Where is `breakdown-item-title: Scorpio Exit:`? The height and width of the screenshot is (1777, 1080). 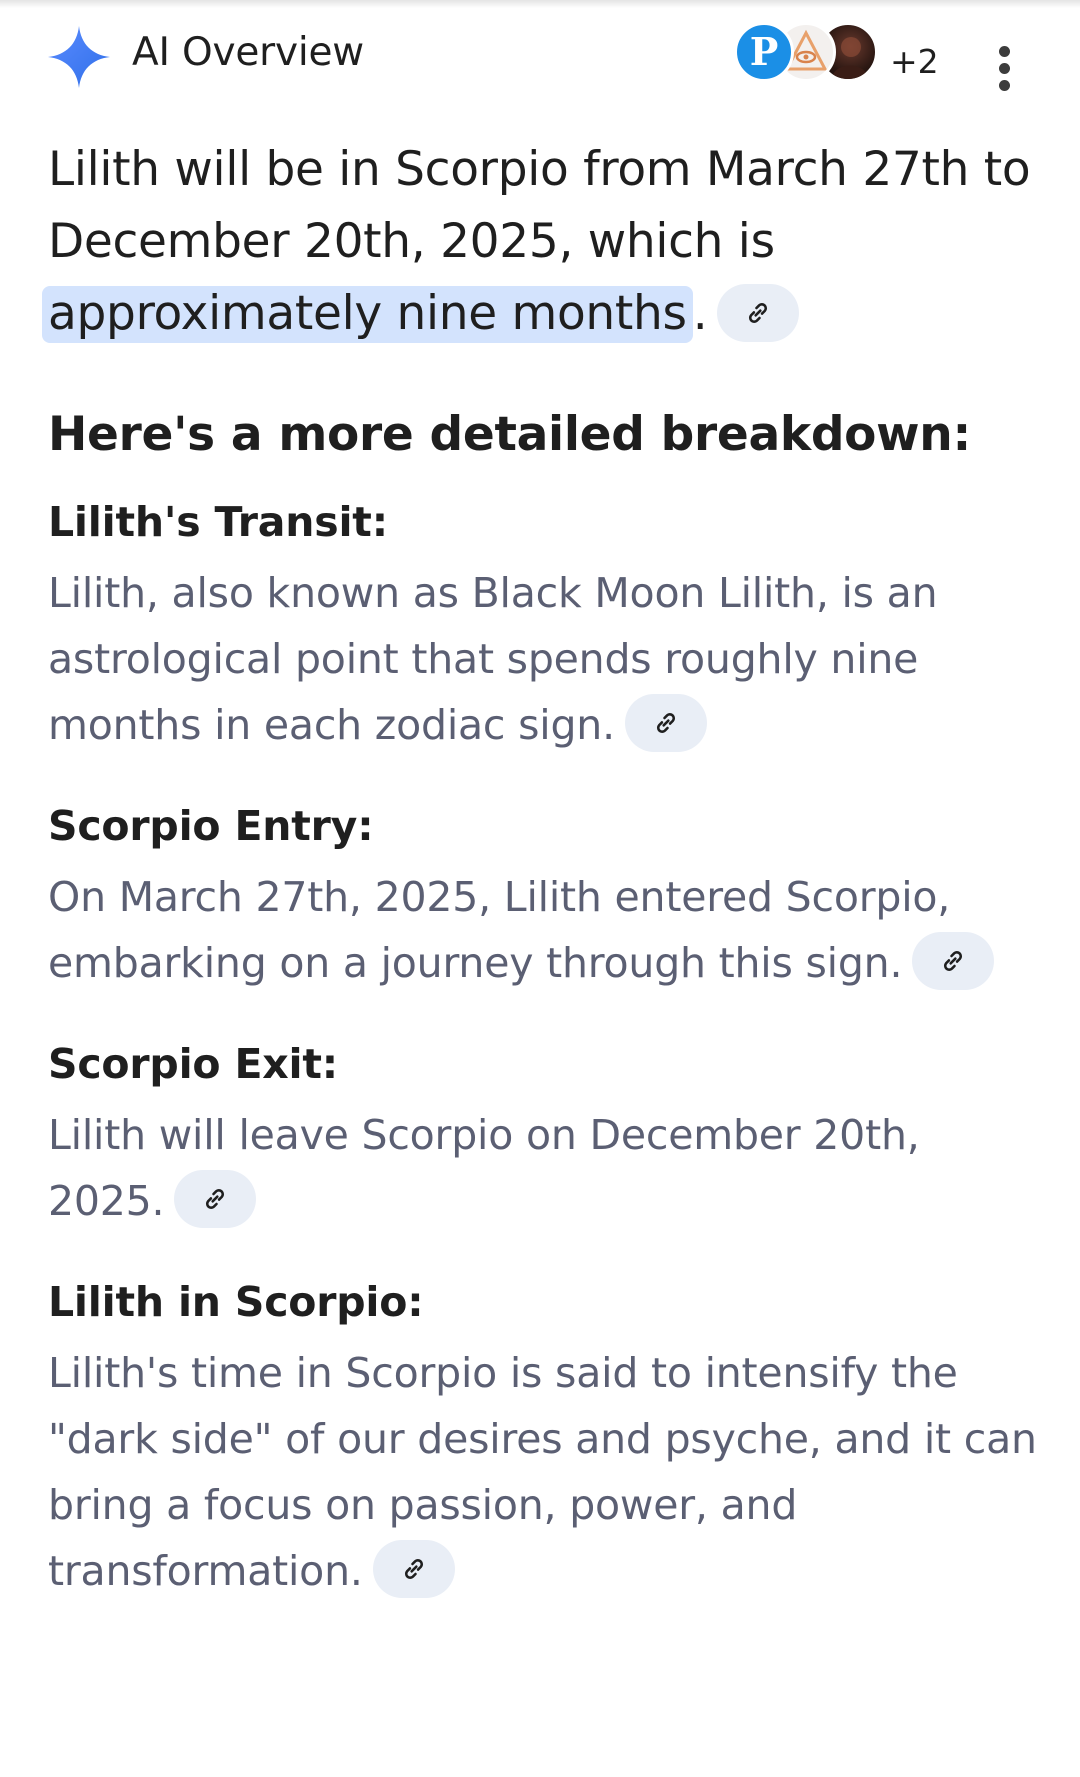 breakdown-item-title: Scorpio Exit: is located at coordinates (193, 1064).